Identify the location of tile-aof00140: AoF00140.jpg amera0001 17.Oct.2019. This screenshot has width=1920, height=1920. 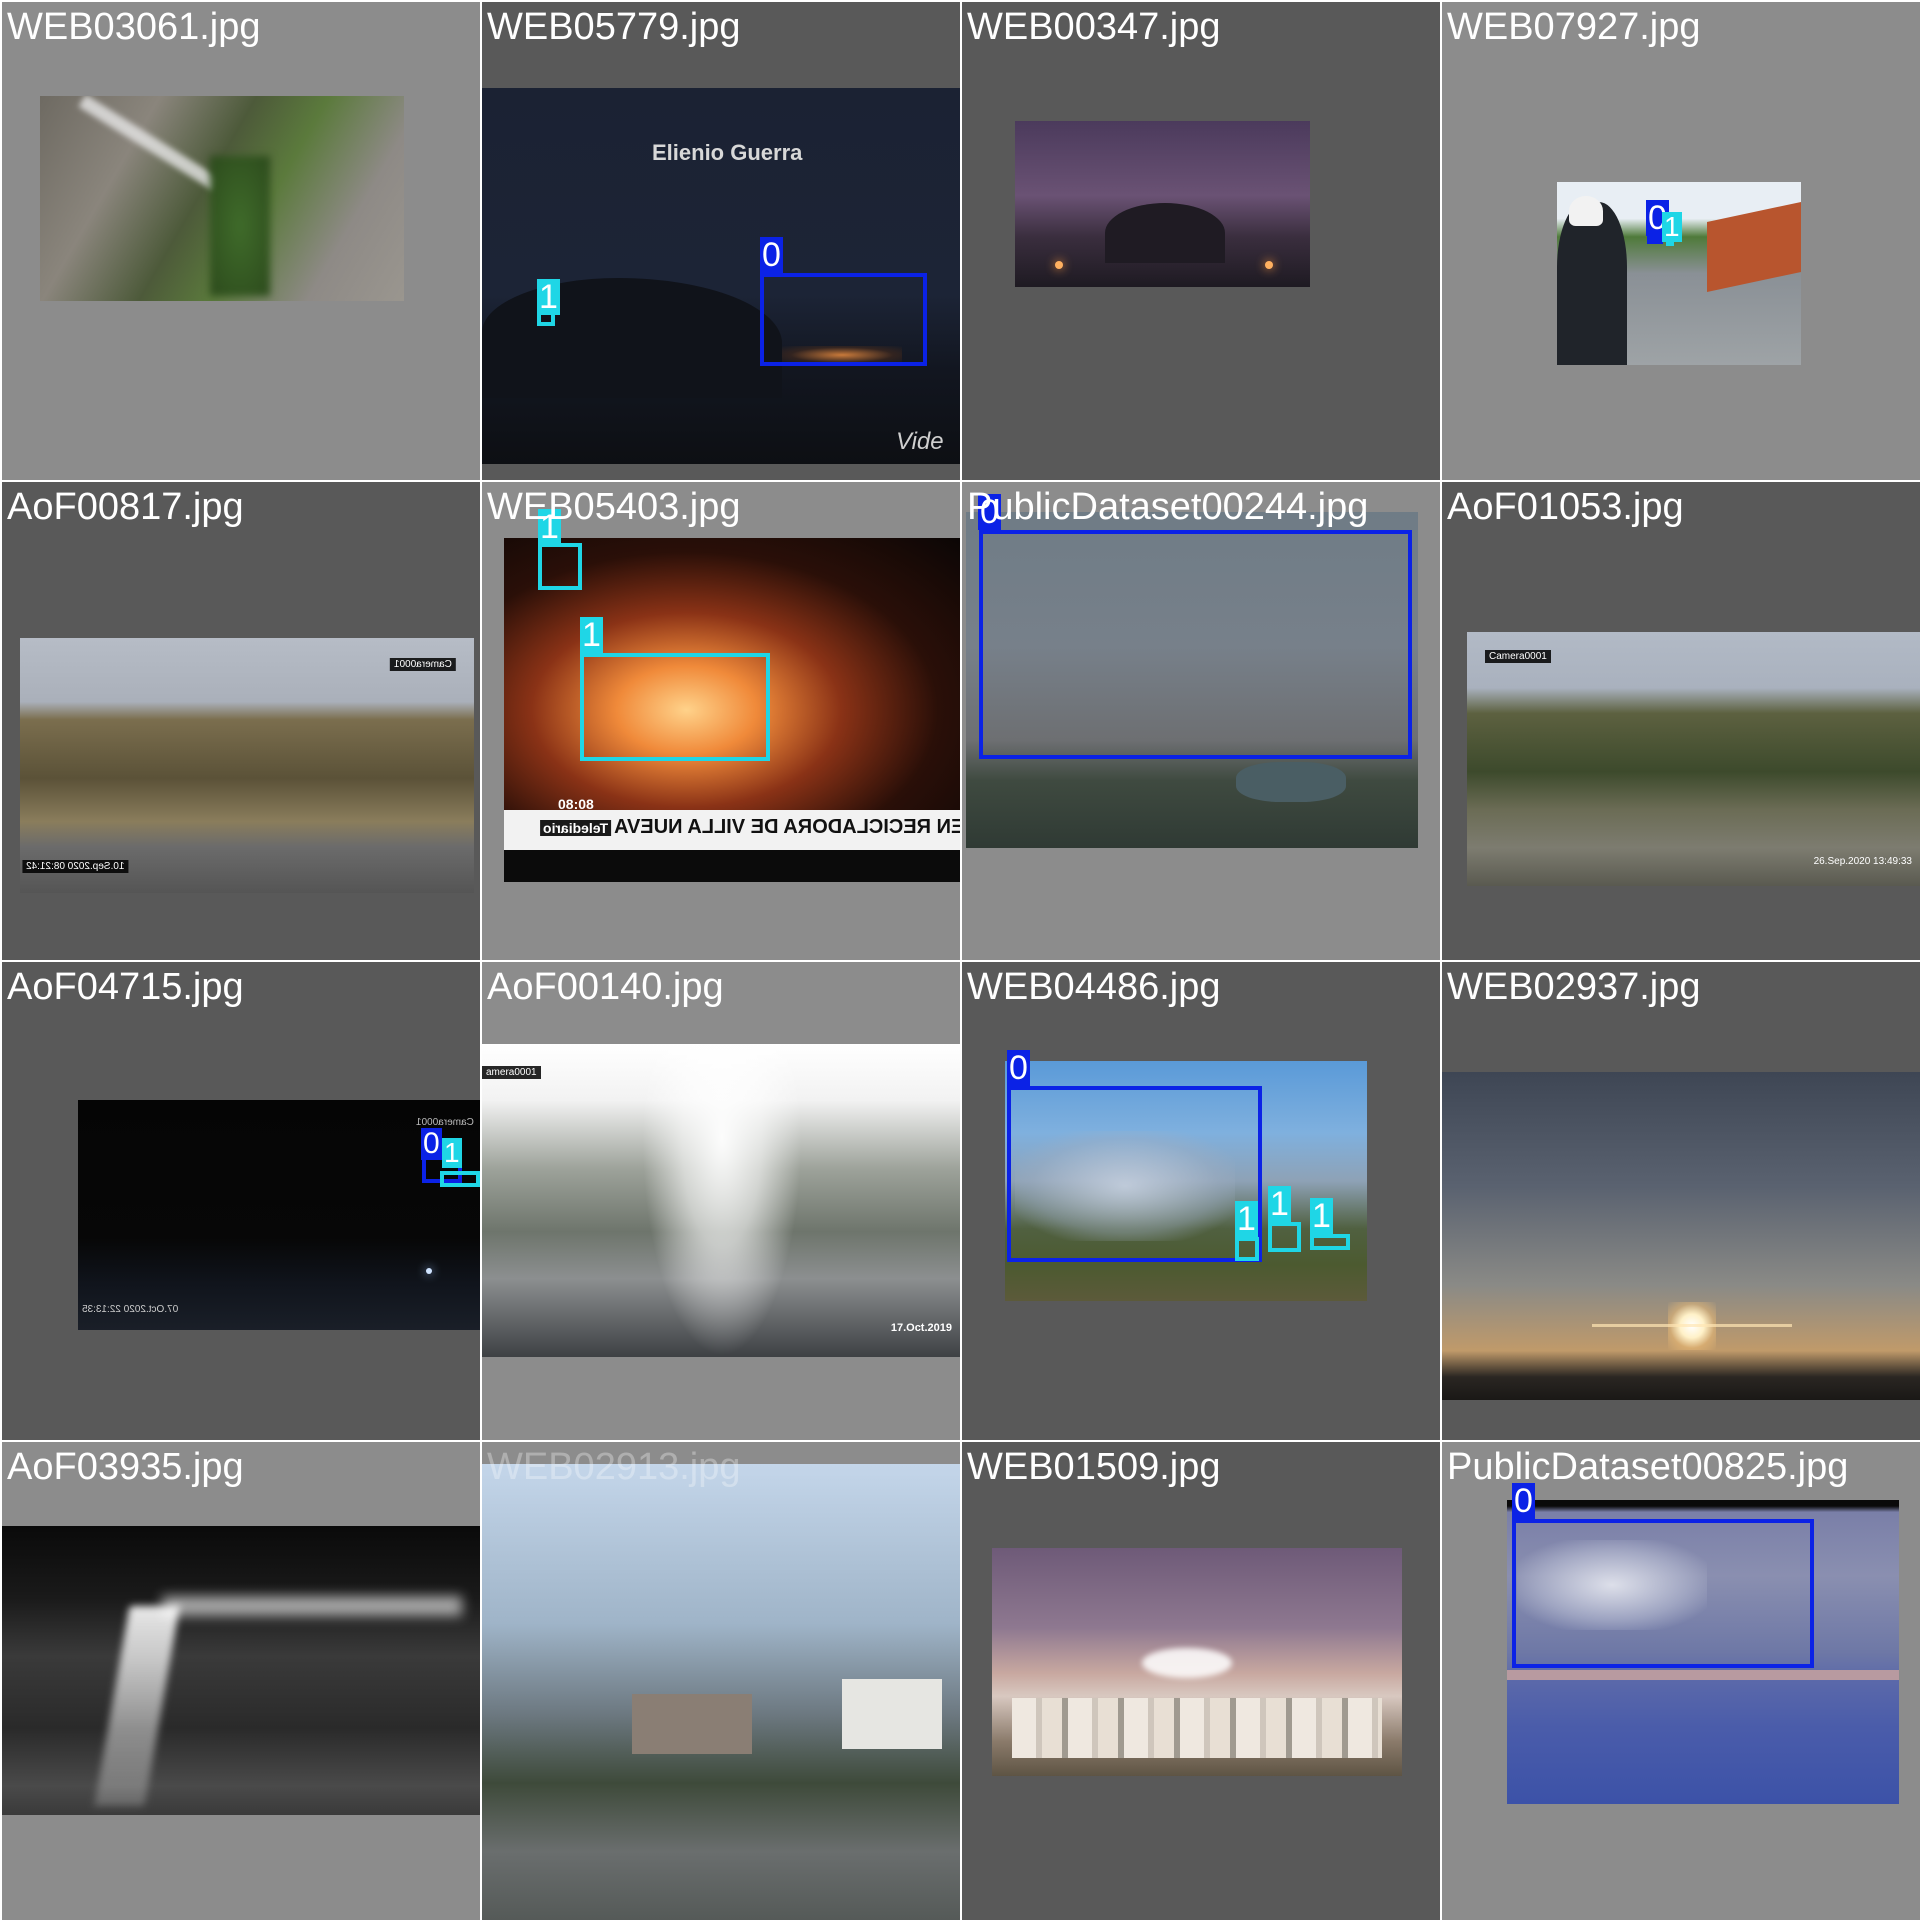
(721, 1201).